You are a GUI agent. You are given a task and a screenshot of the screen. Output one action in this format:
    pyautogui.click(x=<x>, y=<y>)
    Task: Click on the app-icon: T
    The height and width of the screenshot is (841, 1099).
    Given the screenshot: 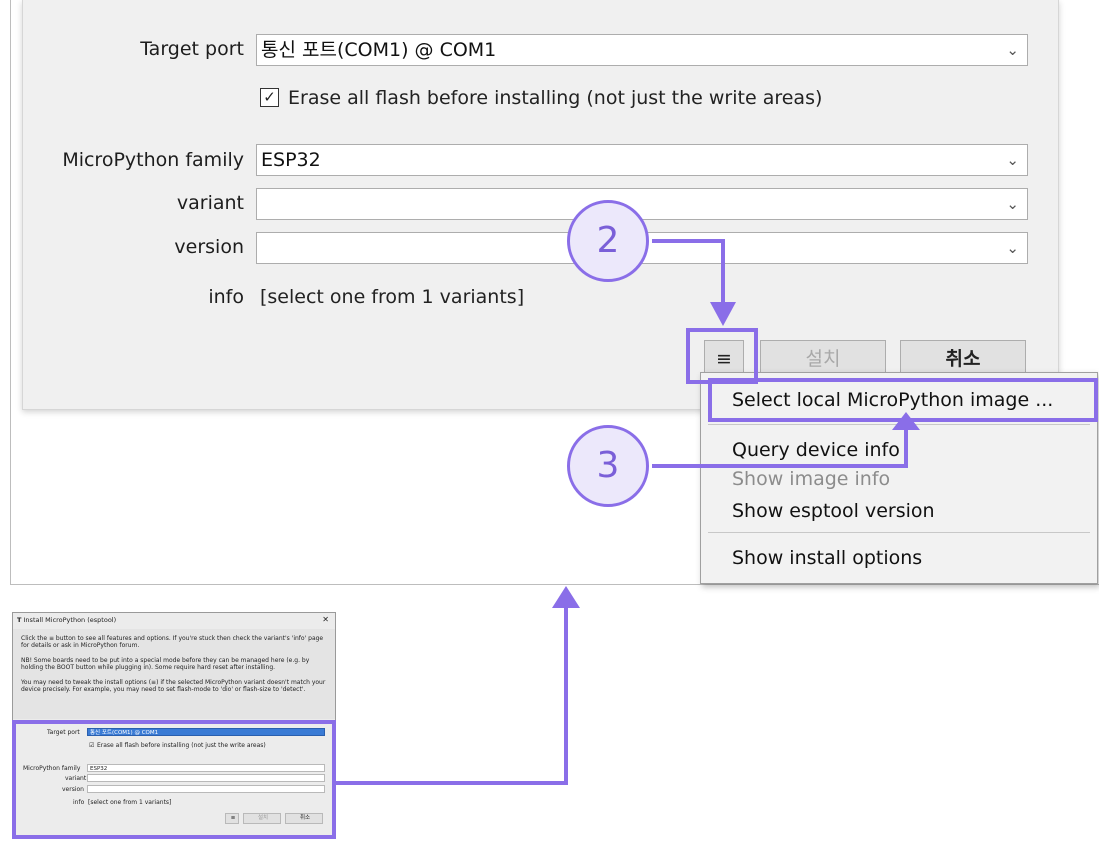 What is the action you would take?
    pyautogui.click(x=19, y=620)
    